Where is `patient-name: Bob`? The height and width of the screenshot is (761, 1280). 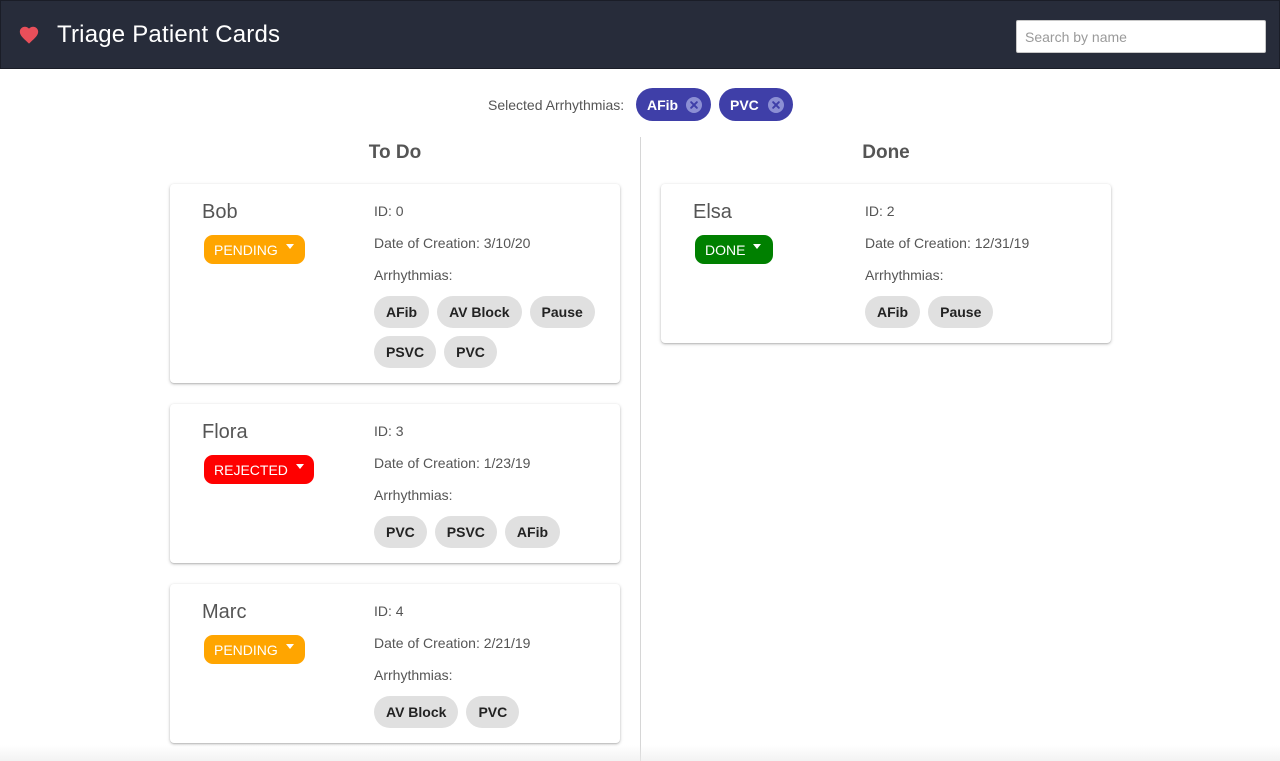 patient-name: Bob is located at coordinates (220, 212).